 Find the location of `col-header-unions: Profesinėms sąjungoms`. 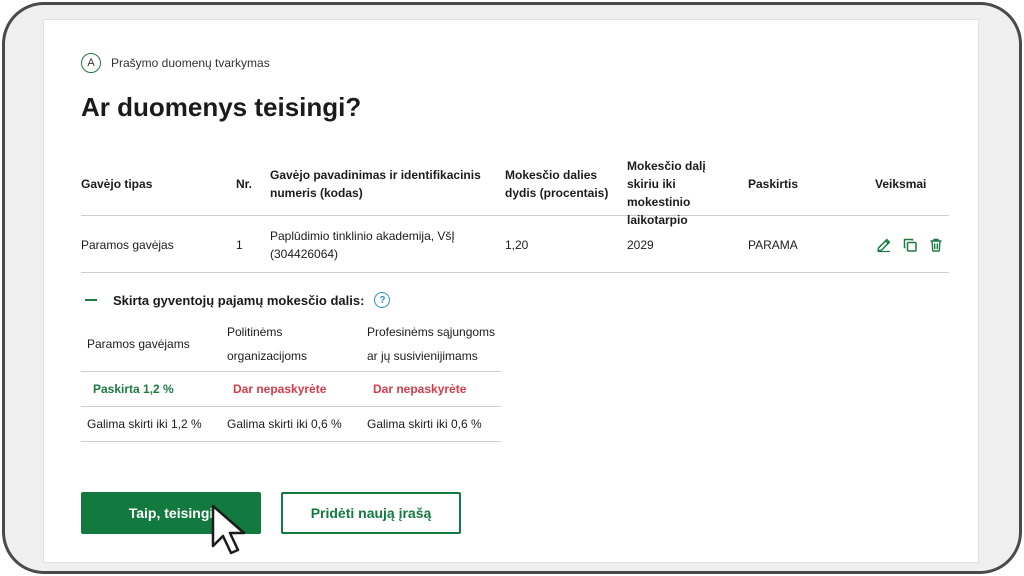

col-header-unions: Profesinėms sąjungoms is located at coordinates (431, 332).